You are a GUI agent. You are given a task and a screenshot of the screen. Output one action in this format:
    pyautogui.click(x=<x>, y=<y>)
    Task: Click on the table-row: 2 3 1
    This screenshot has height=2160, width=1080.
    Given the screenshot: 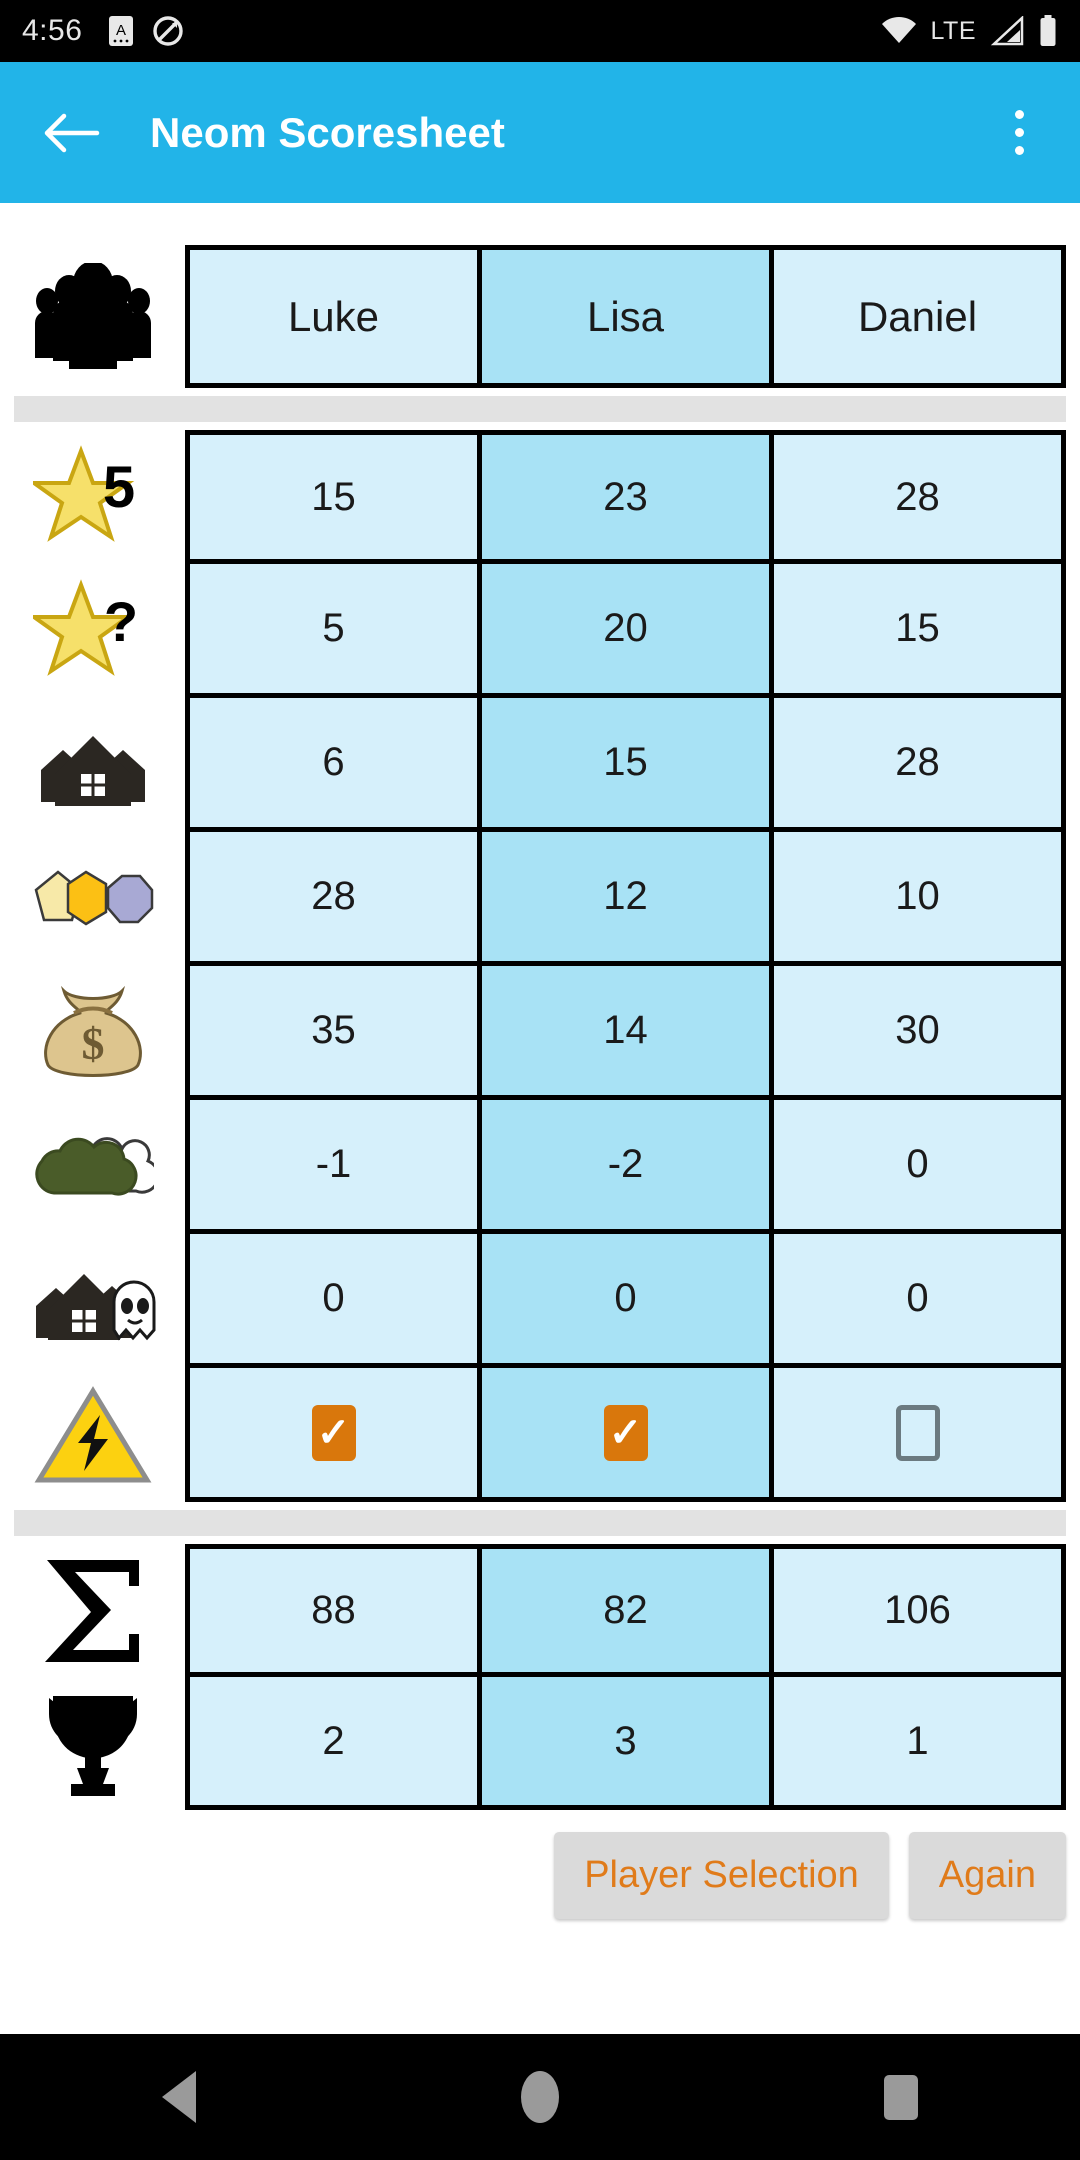 What is the action you would take?
    pyautogui.click(x=540, y=1743)
    